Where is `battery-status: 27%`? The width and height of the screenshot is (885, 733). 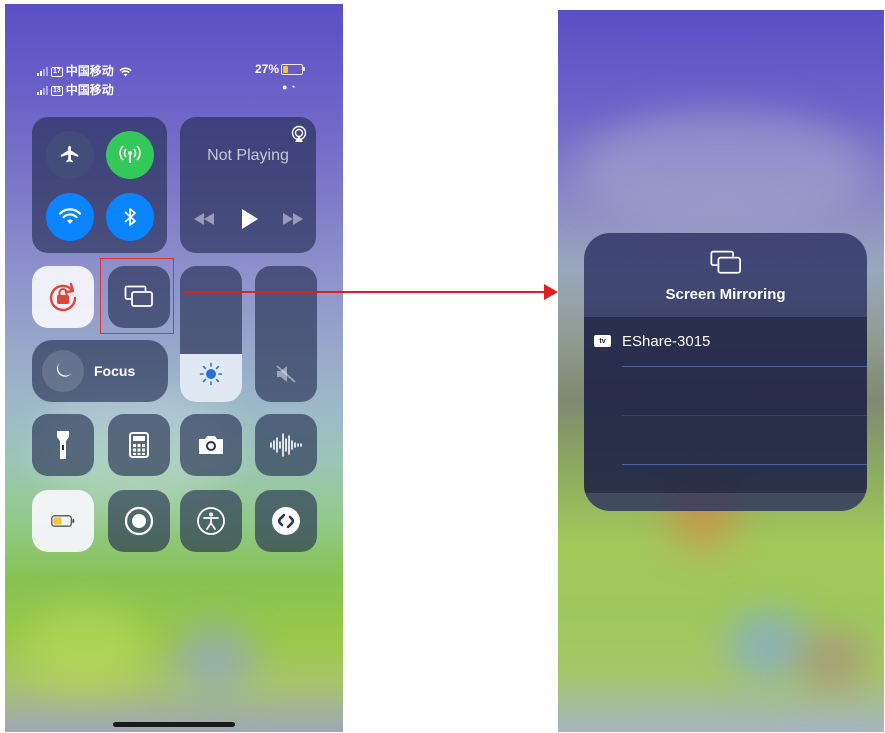 battery-status: 27% is located at coordinates (280, 69).